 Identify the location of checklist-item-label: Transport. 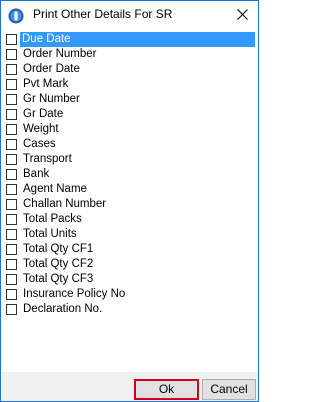
(47, 159).